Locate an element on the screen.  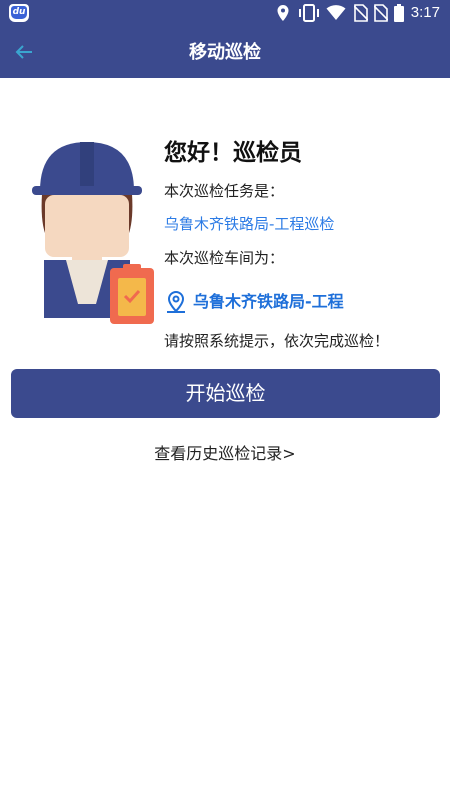
app-bar: 移动巡检 is located at coordinates (225, 52).